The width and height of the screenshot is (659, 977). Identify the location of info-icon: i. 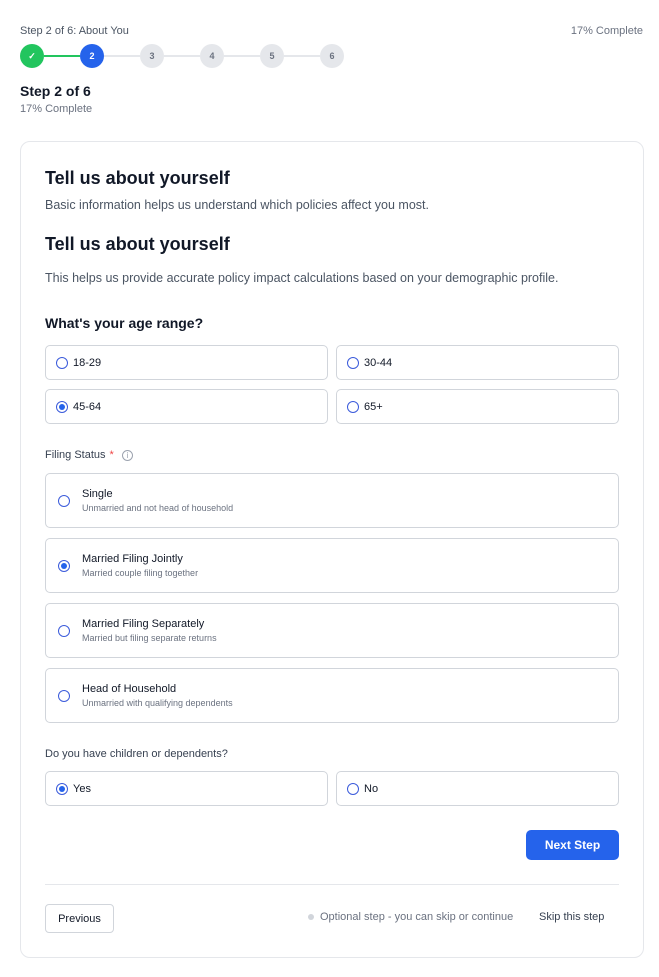
(127, 455).